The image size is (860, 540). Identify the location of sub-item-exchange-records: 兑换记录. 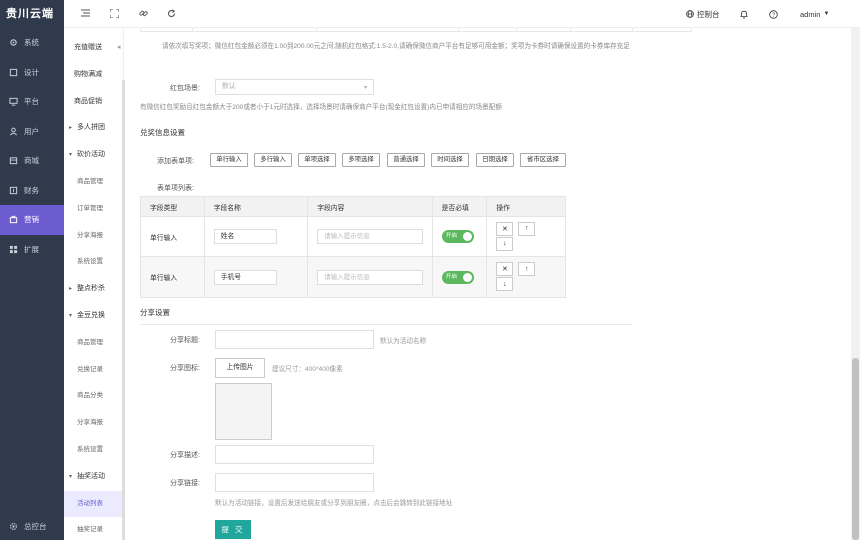
(93, 370).